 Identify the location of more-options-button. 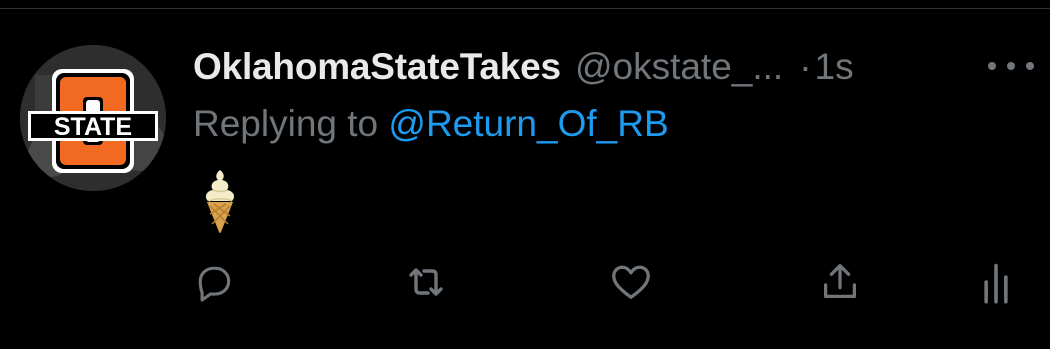
(1011, 66).